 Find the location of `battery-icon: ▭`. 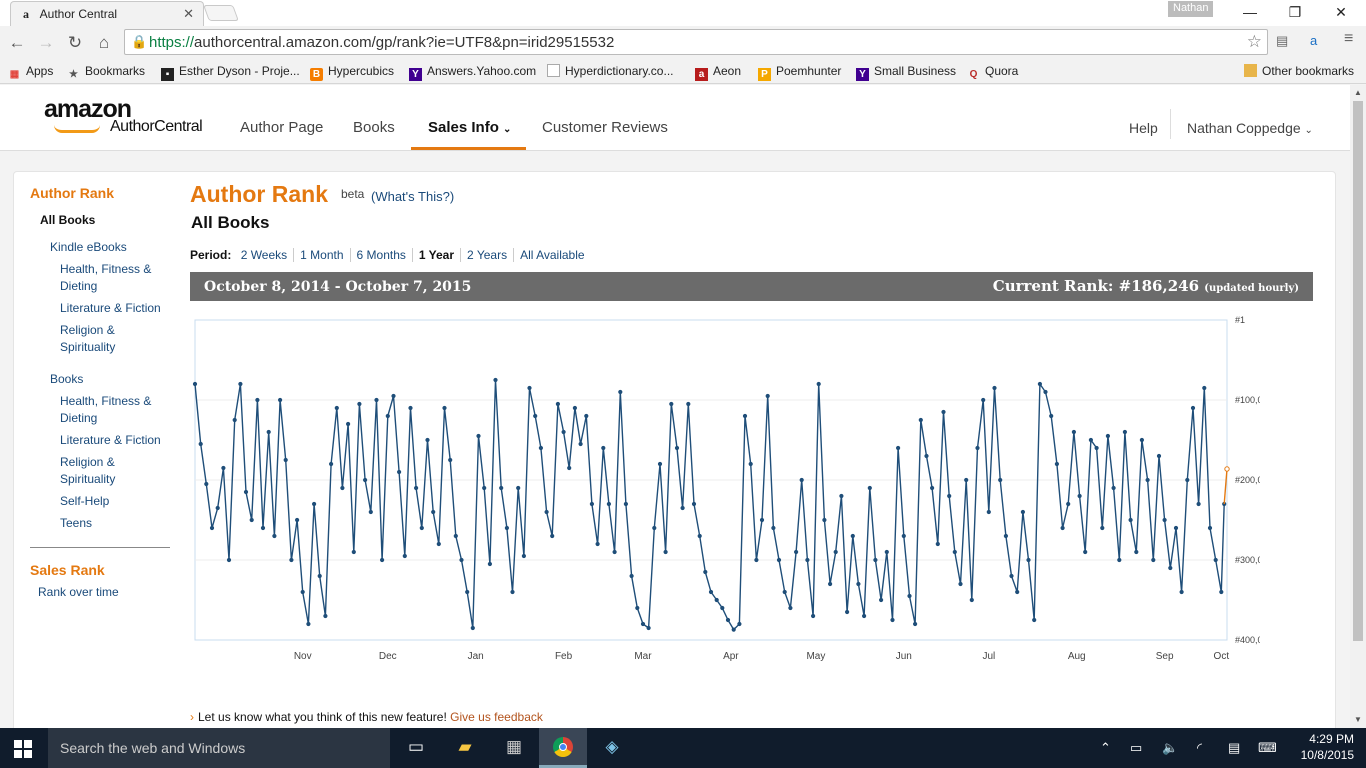

battery-icon: ▭ is located at coordinates (1136, 748).